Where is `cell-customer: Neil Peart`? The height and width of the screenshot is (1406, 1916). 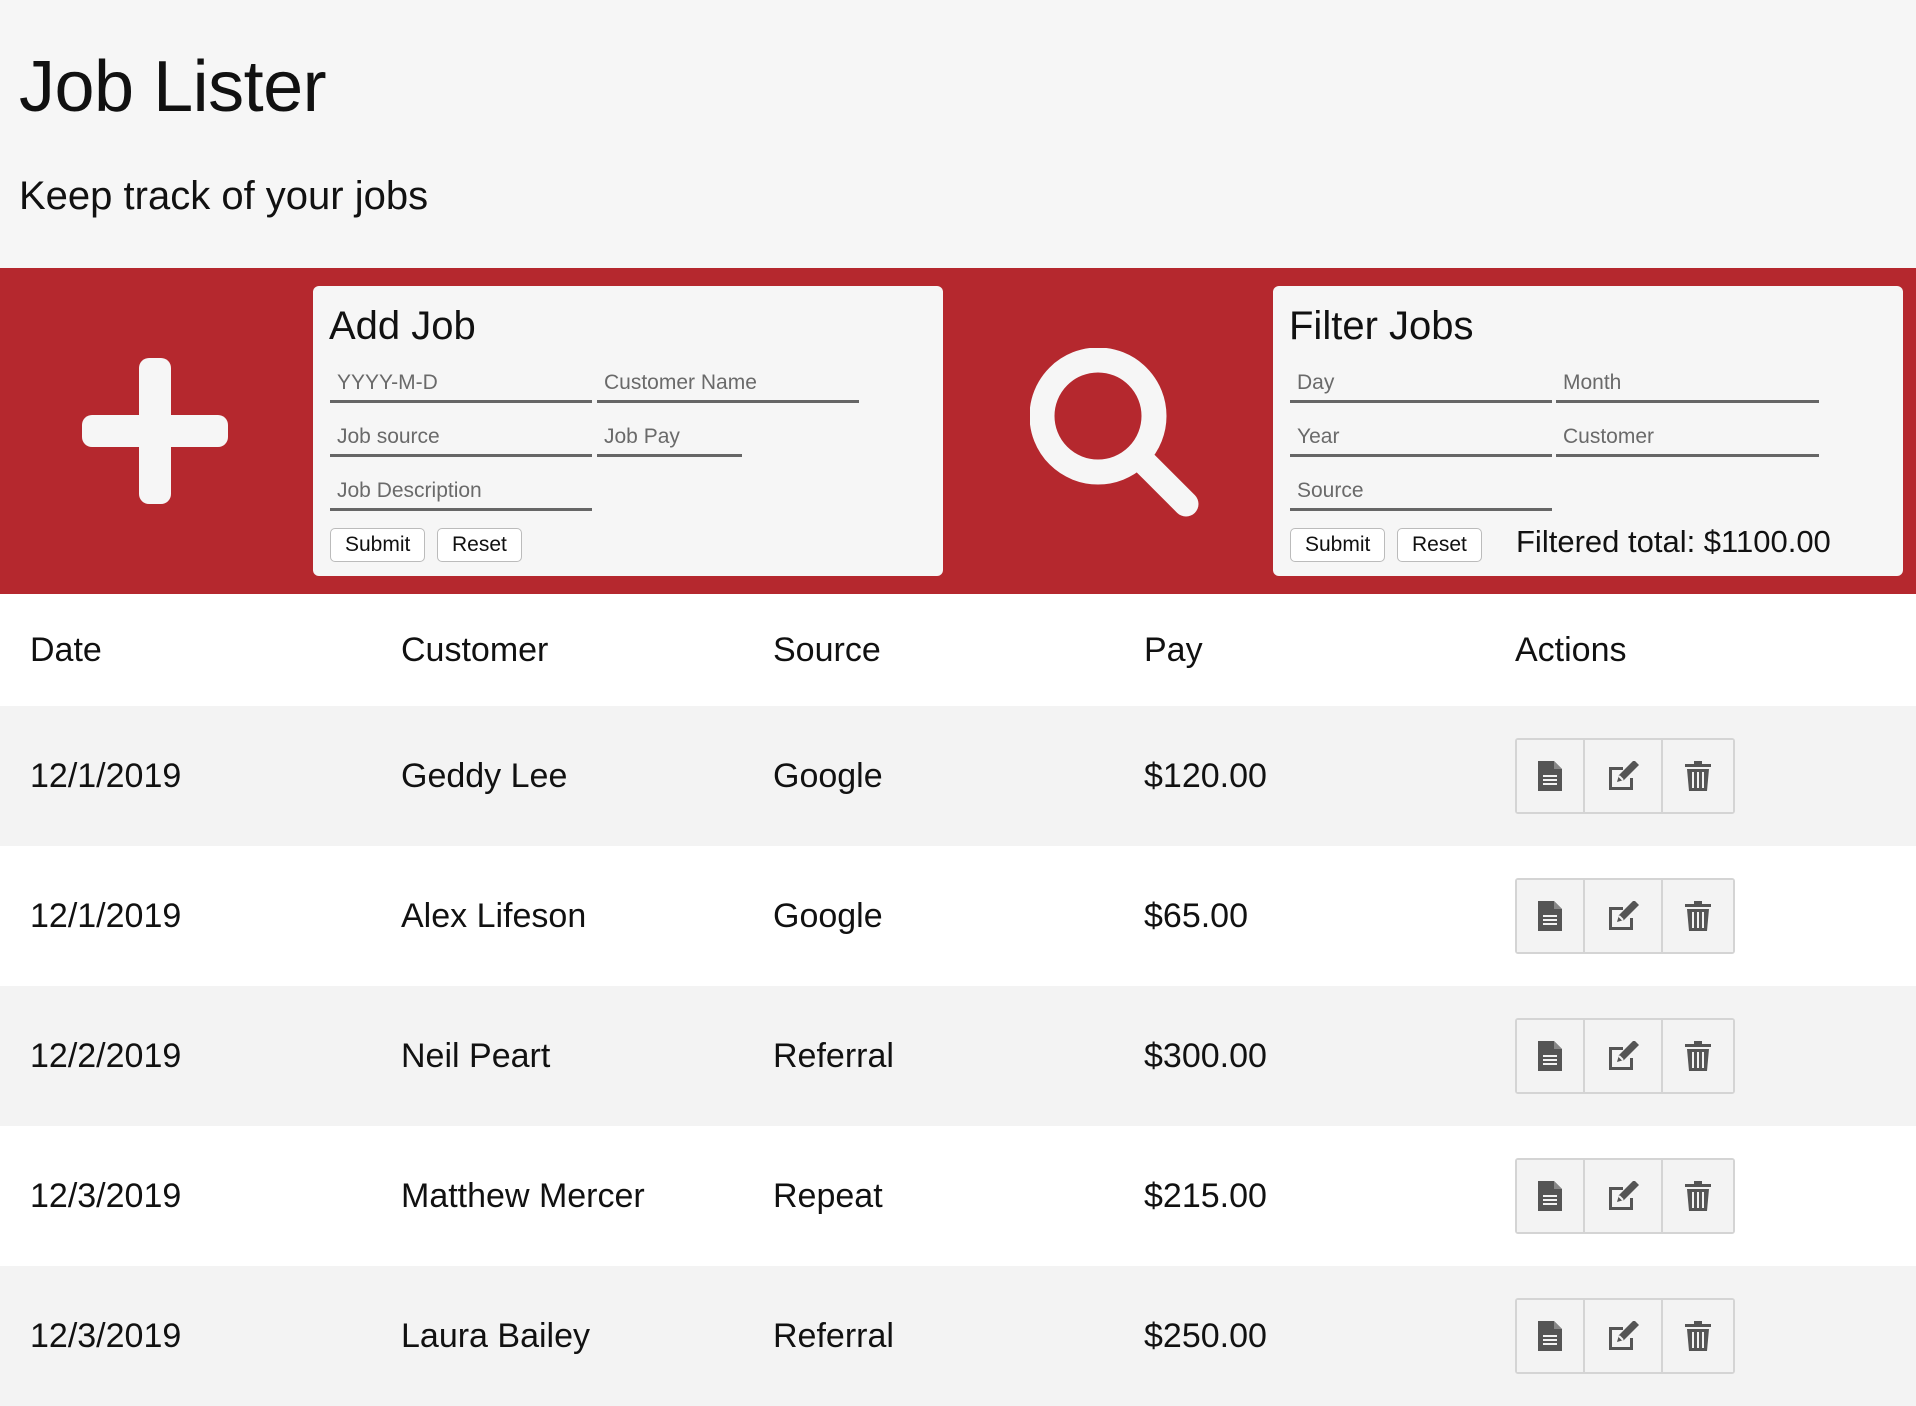 cell-customer: Neil Peart is located at coordinates (557, 1056).